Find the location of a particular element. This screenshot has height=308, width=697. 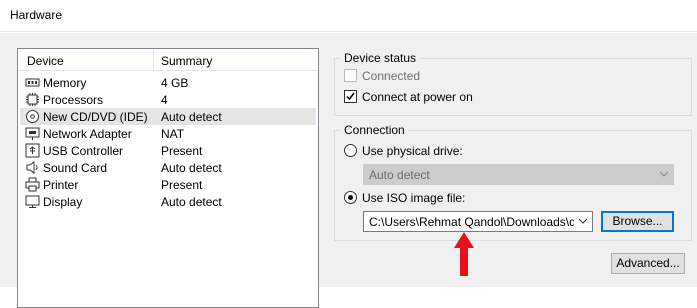

device-summary: NAT is located at coordinates (173, 134).